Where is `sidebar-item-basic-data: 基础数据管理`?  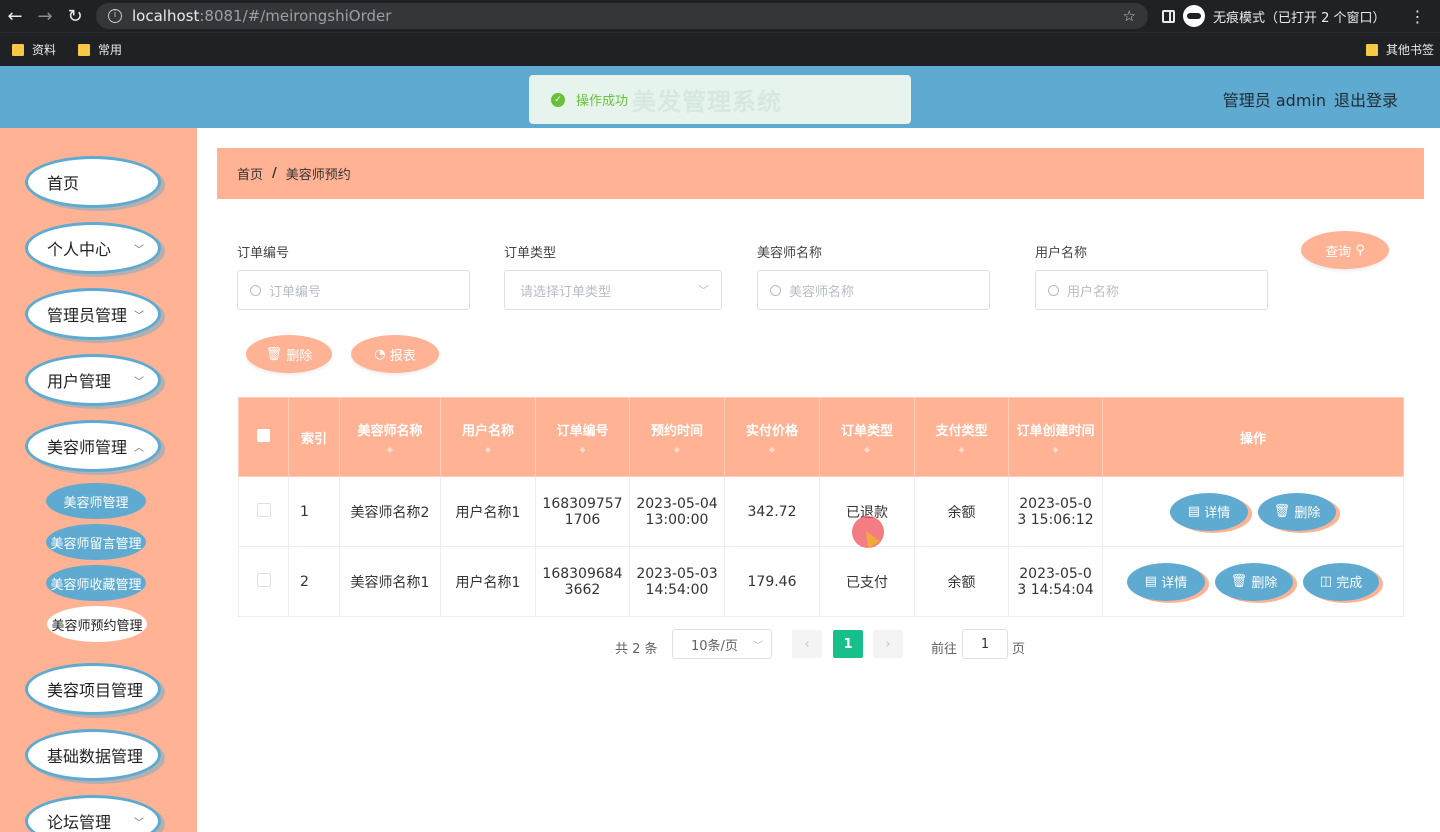 sidebar-item-basic-data: 基础数据管理 is located at coordinates (93, 755).